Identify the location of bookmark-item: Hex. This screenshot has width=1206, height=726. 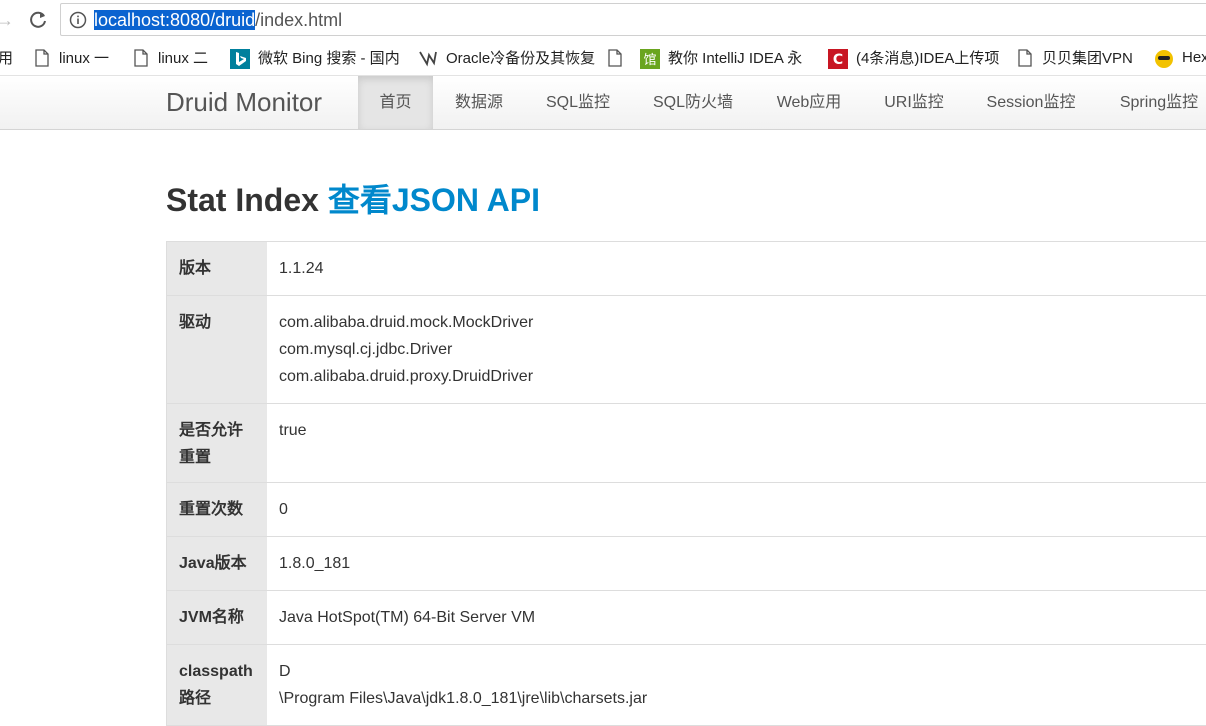
(1180, 57).